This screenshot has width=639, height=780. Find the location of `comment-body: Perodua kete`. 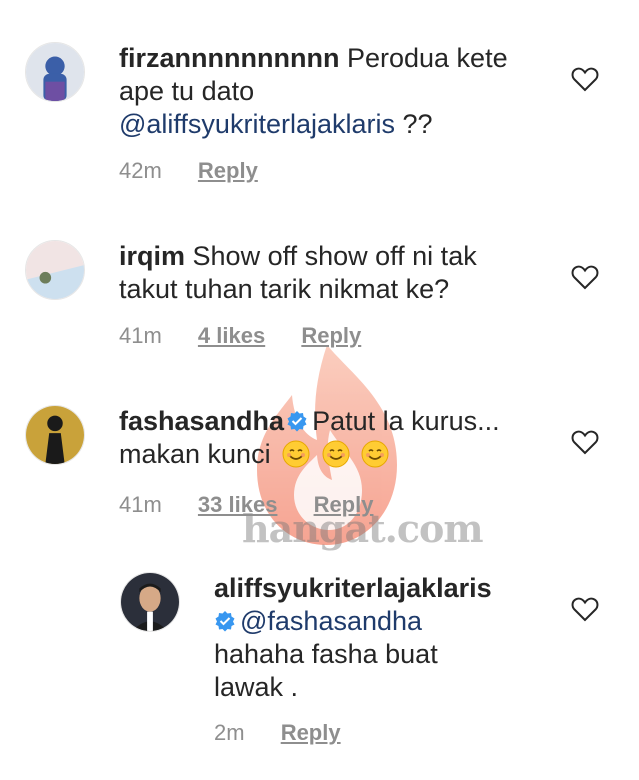

comment-body: Perodua kete is located at coordinates (427, 58).